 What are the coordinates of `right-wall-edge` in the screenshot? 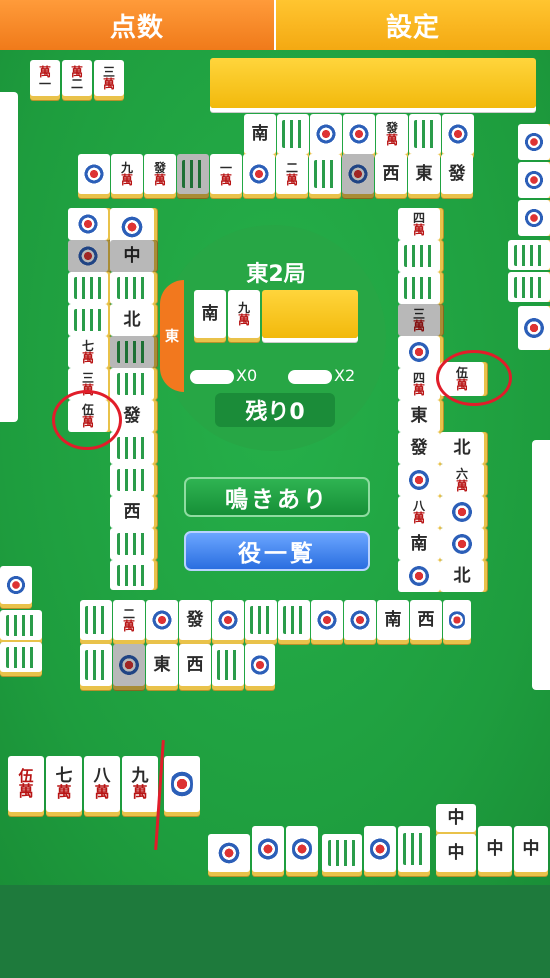 It's located at (541, 565).